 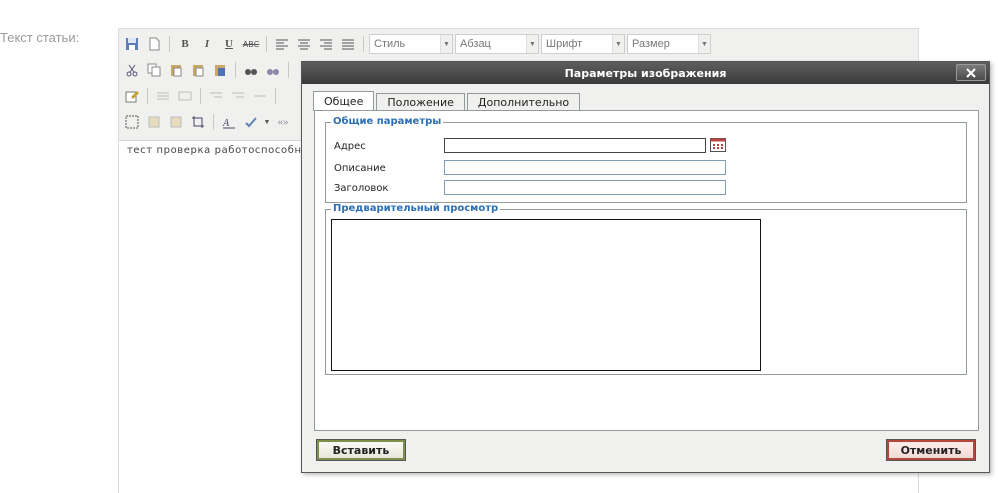 What do you see at coordinates (361, 450) in the screenshot?
I see `insert-button: Вставить` at bounding box center [361, 450].